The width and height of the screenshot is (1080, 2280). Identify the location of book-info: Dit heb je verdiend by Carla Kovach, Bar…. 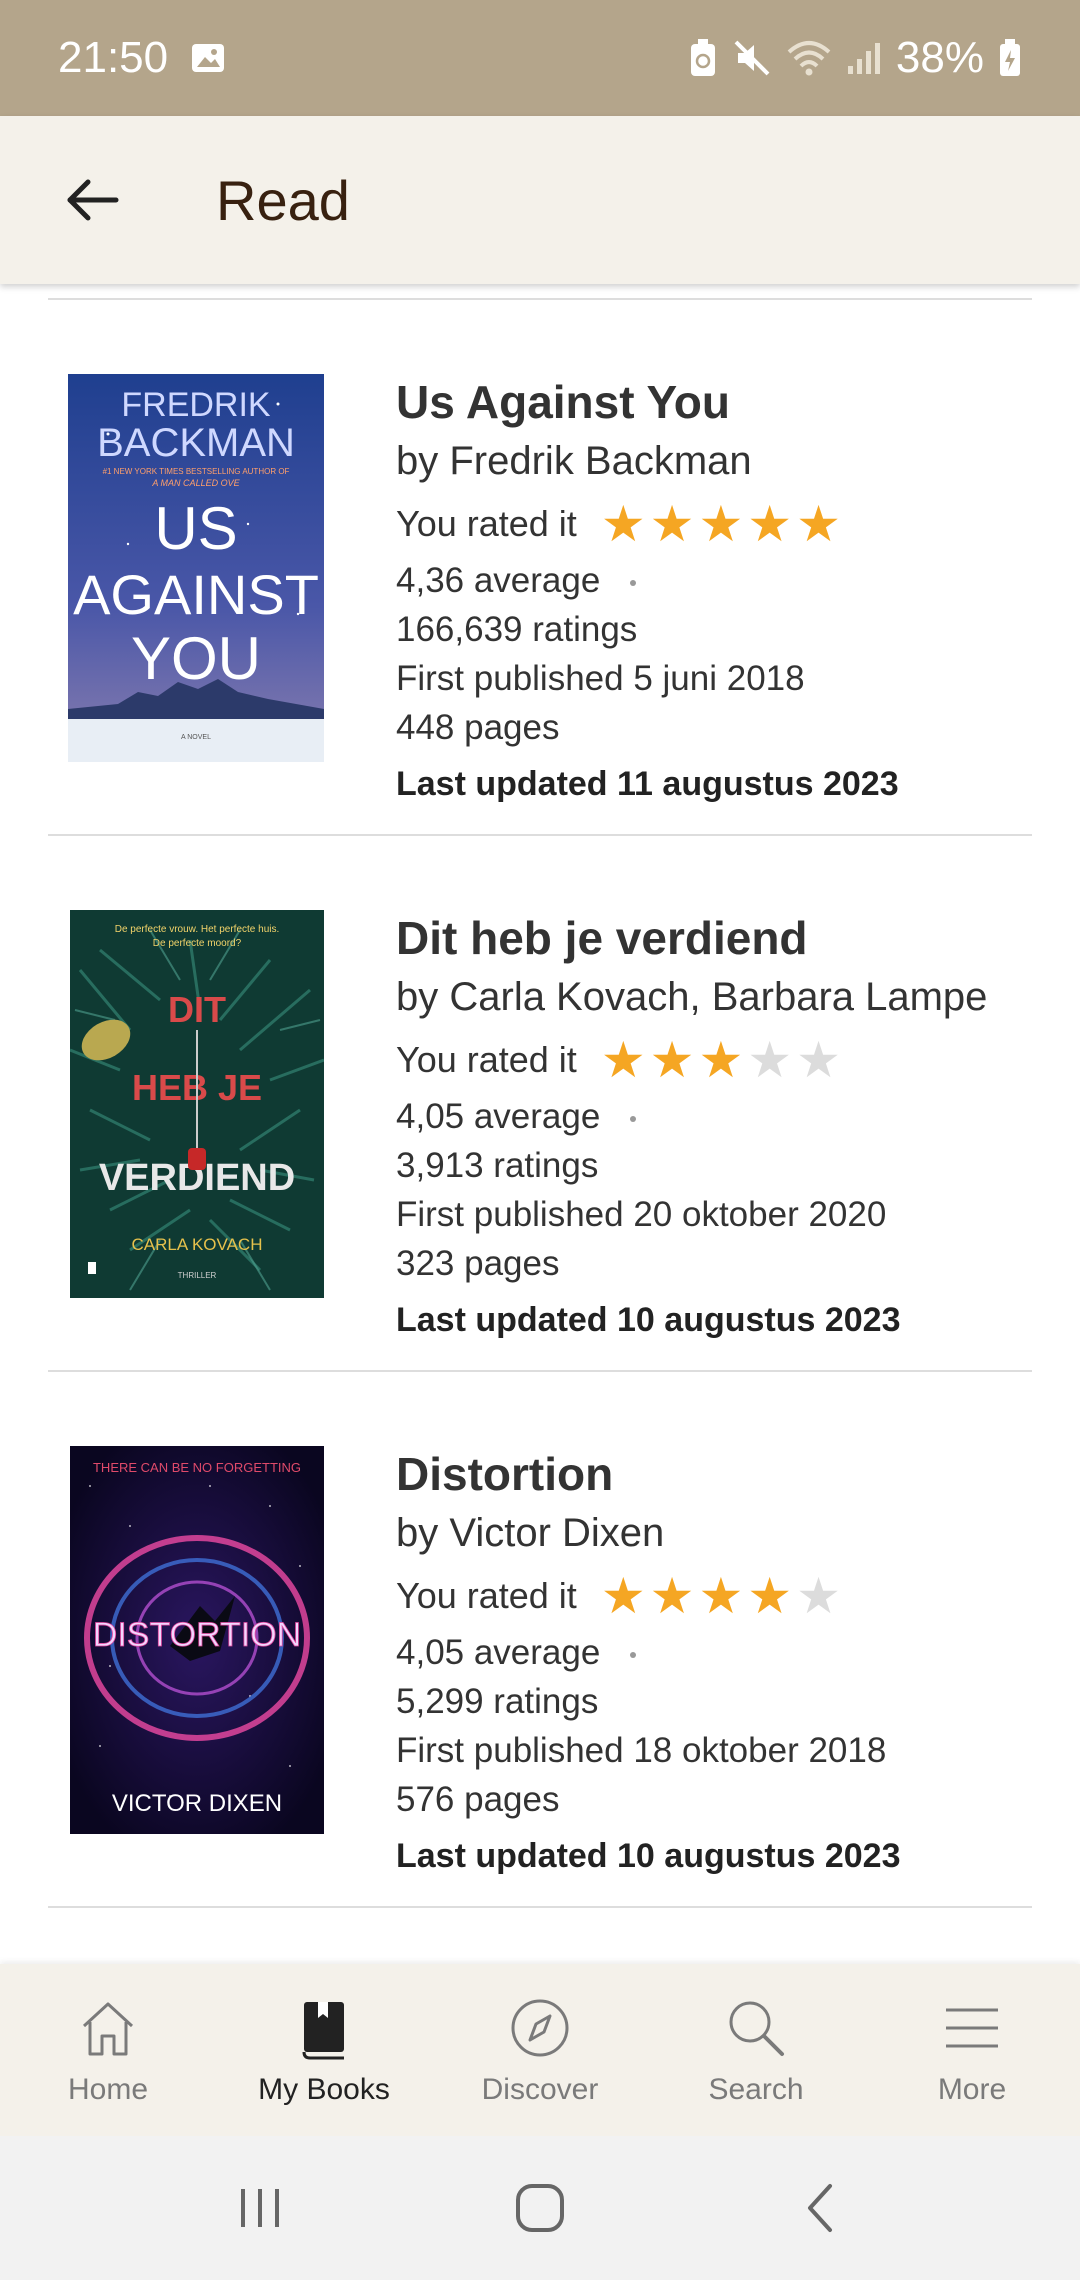
(714, 1130).